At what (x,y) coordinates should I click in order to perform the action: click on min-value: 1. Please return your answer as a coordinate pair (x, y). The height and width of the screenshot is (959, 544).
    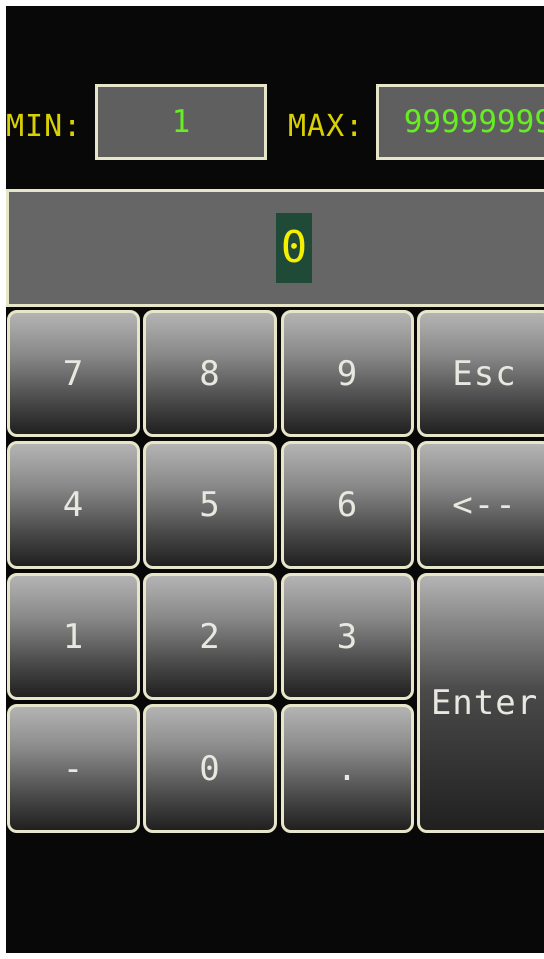
    Looking at the image, I should click on (181, 122).